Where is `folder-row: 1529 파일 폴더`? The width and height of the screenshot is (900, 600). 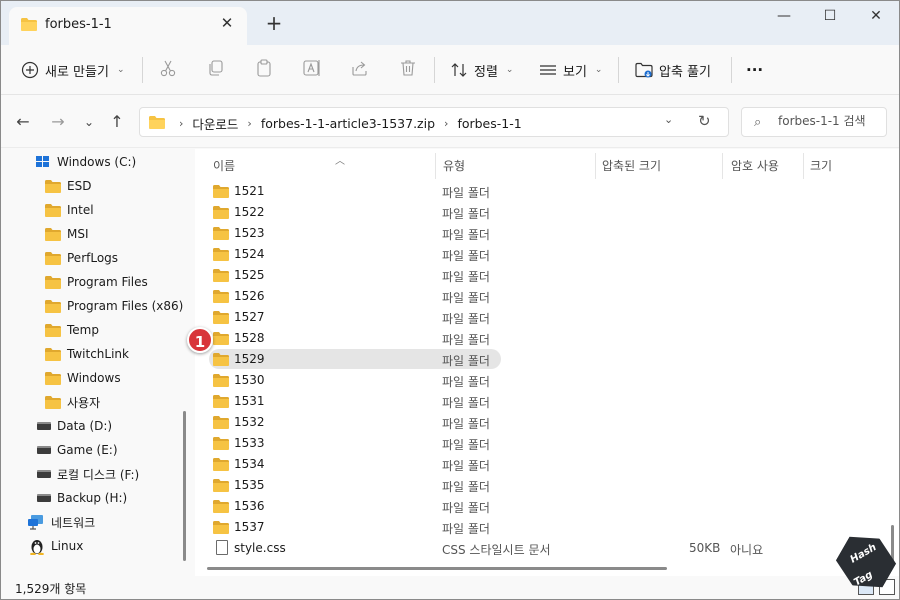 folder-row: 1529 파일 폴더 is located at coordinates (548, 359).